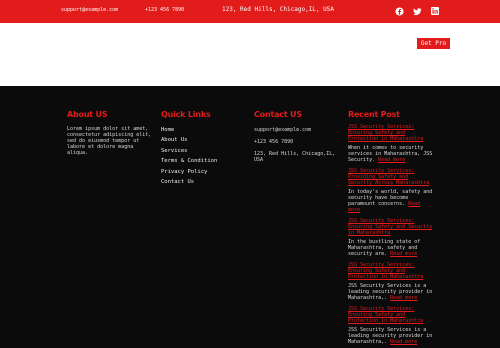 The height and width of the screenshot is (348, 500). I want to click on linkedin-icon, so click(435, 11).